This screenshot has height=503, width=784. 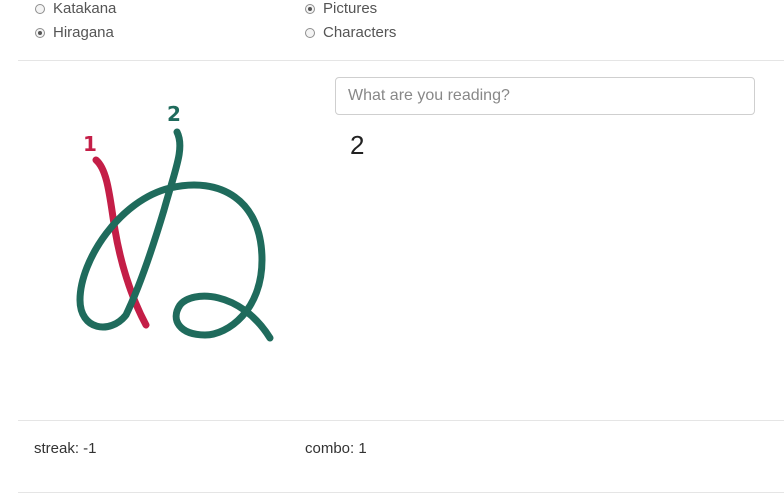 I want to click on hiragana-option: Hiragana, so click(x=74, y=32).